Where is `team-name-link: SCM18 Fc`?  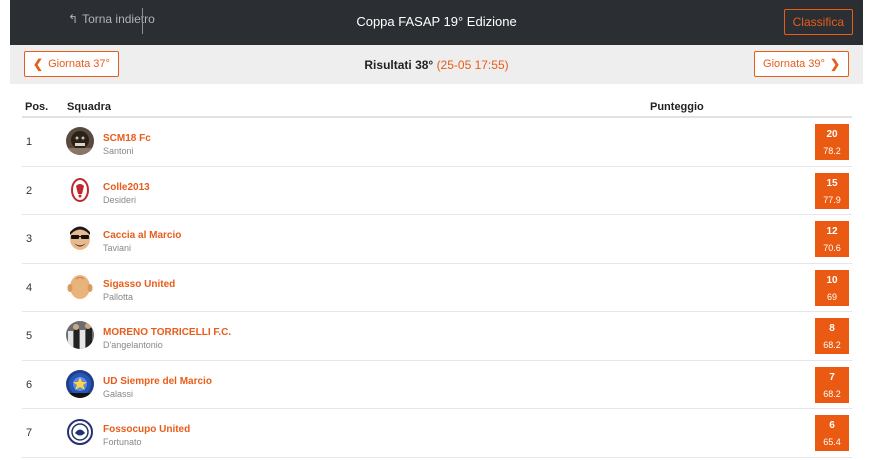
team-name-link: SCM18 Fc is located at coordinates (127, 138).